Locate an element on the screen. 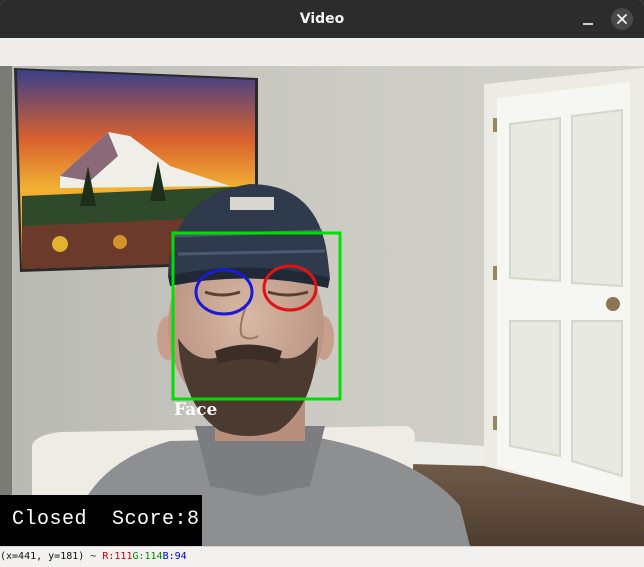 The image size is (644, 567). cursor-coords: (x=441, y=181) ~ is located at coordinates (48, 556).